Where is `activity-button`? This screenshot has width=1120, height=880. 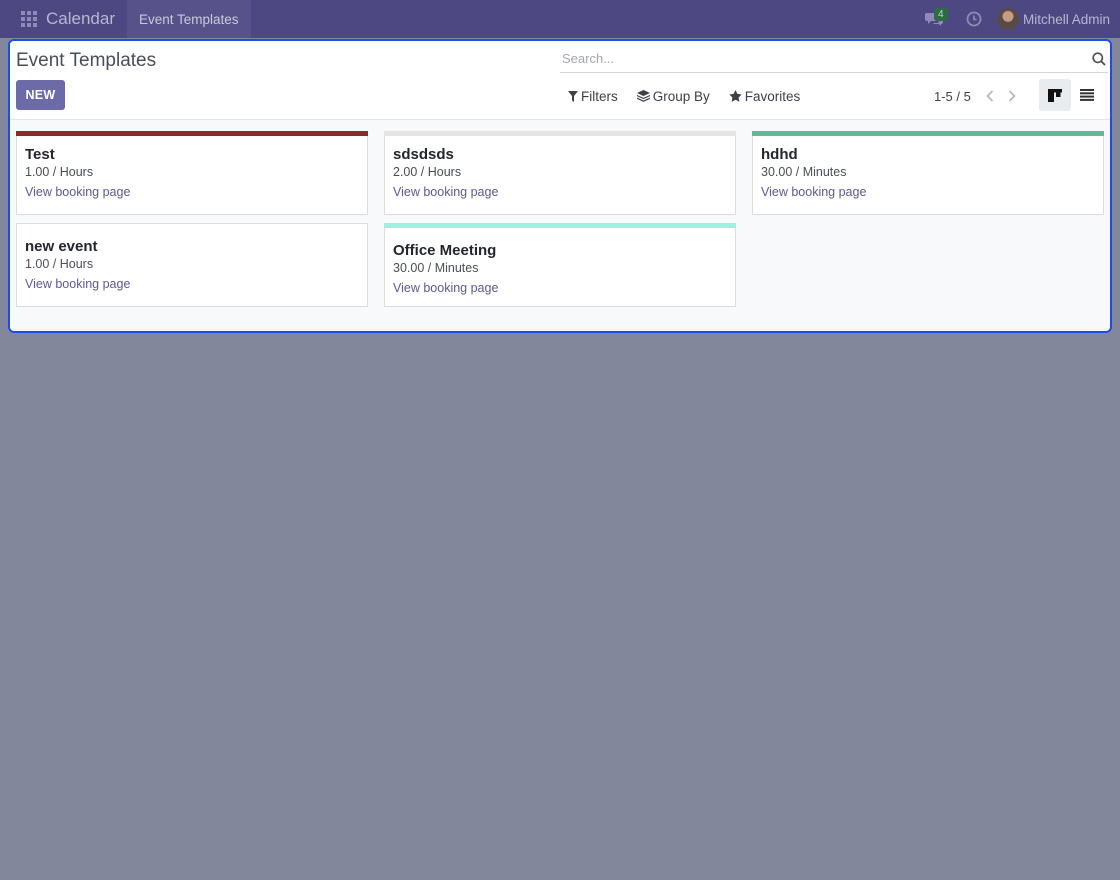
activity-button is located at coordinates (974, 19).